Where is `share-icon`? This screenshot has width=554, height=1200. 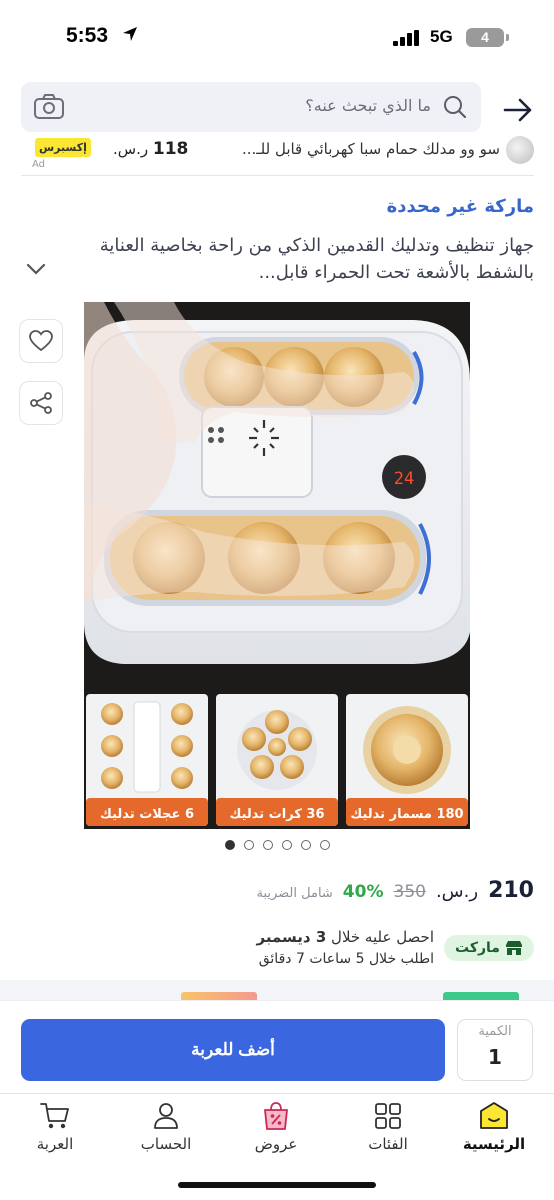
share-icon is located at coordinates (41, 403).